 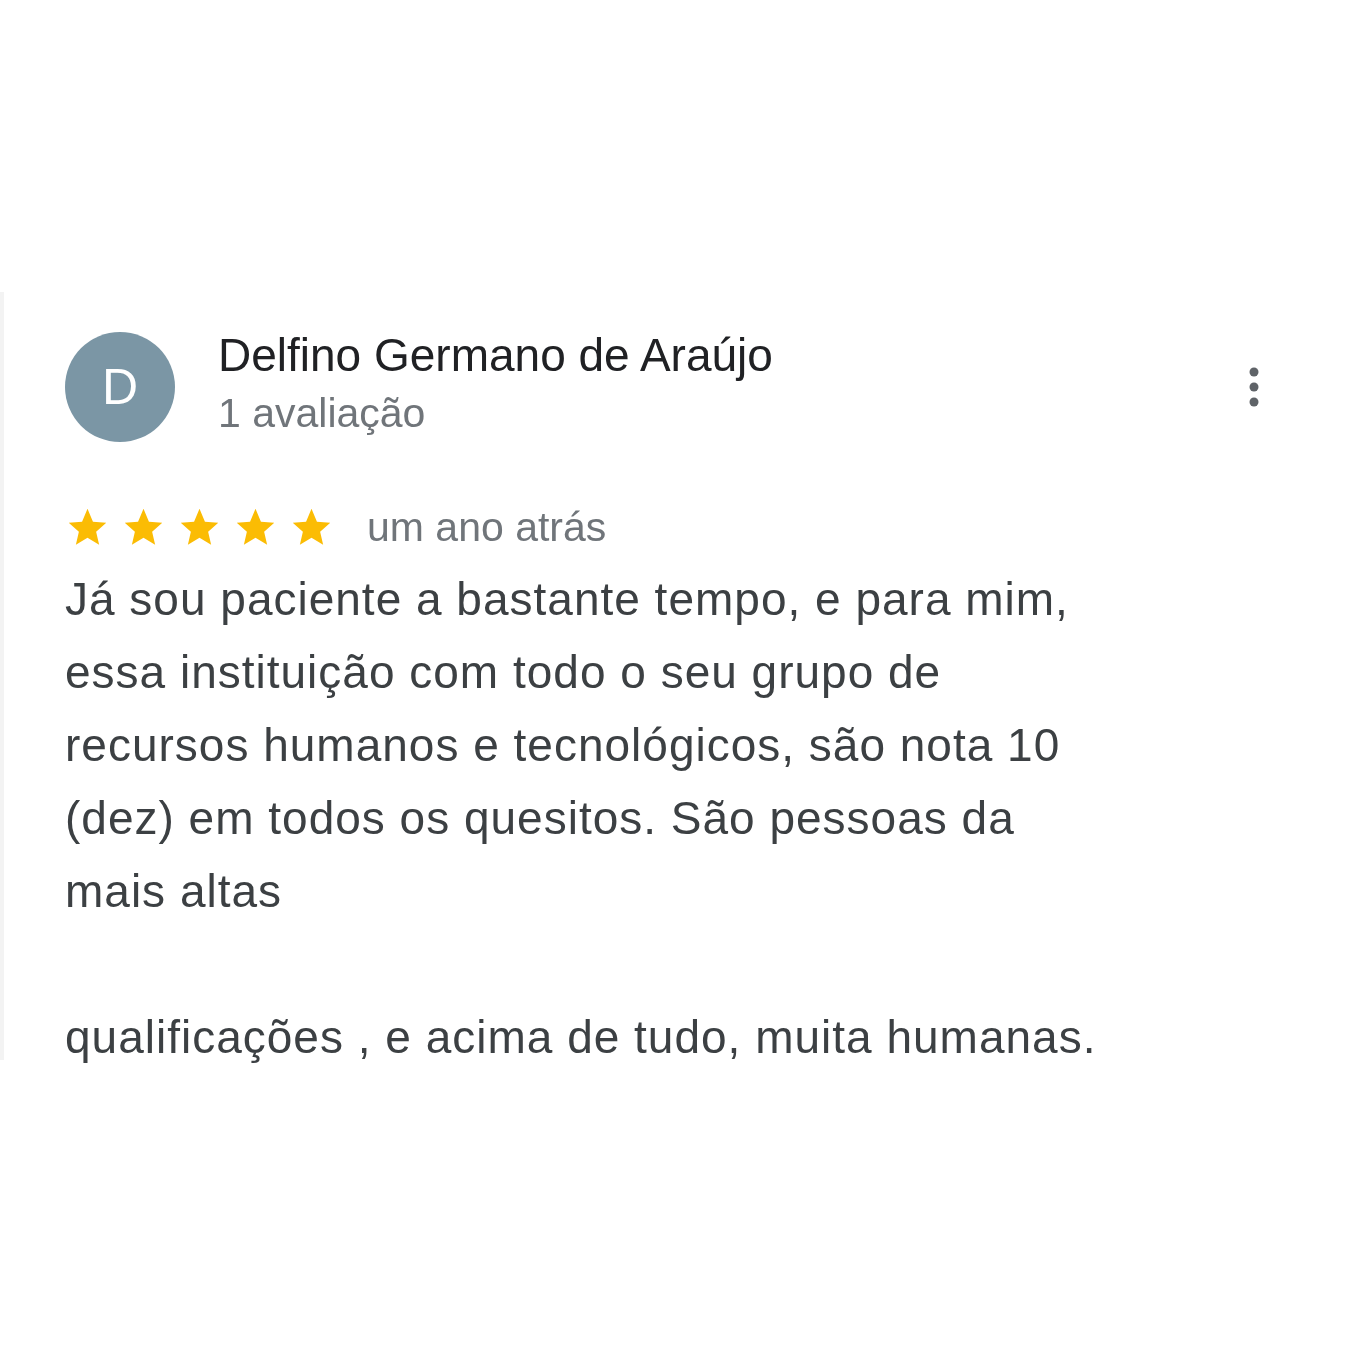 I want to click on review-text: qualificações , e acima de tudo, muita humanas., so click(x=581, y=1037).